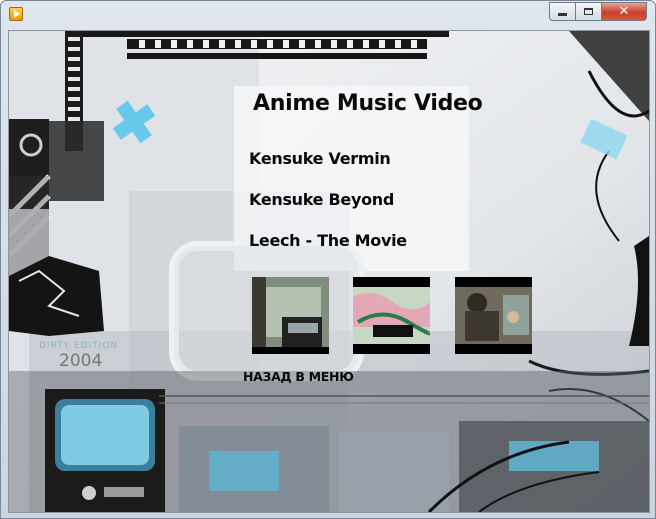 This screenshot has width=656, height=519. I want to click on maximize-icon, so click(588, 11).